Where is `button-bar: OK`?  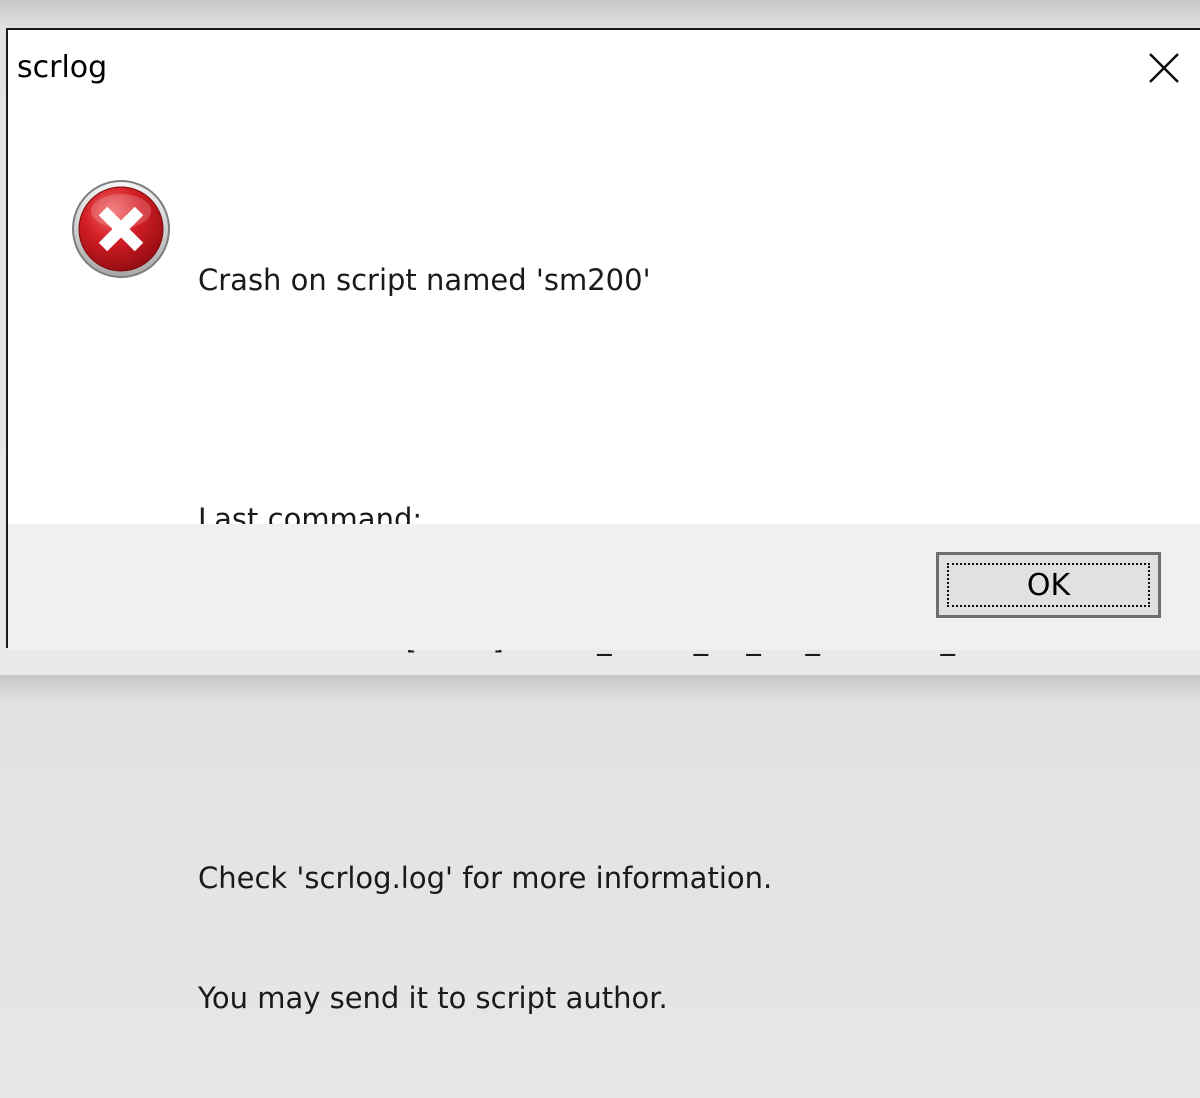
button-bar: OK is located at coordinates (604, 587).